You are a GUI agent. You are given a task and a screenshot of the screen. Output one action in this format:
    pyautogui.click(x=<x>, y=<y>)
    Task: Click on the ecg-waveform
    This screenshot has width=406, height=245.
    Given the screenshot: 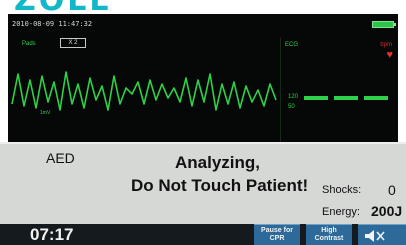 What is the action you would take?
    pyautogui.click(x=144, y=91)
    